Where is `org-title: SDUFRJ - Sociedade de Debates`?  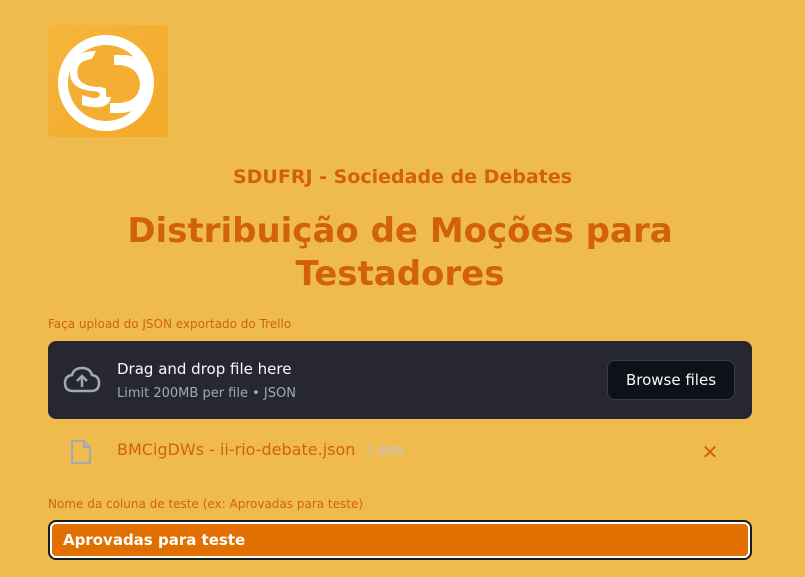
org-title: SDUFRJ - Sociedade de Debates is located at coordinates (402, 177).